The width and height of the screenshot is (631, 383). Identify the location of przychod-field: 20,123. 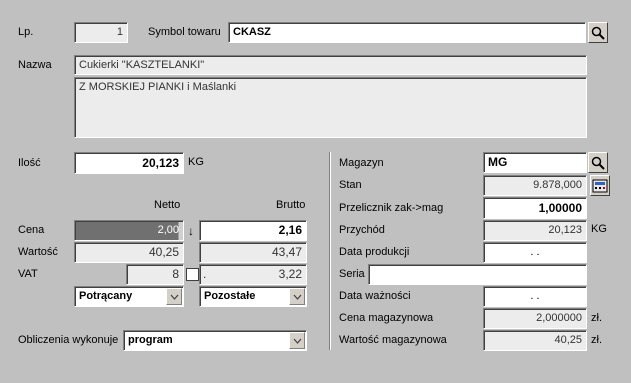
(535, 230).